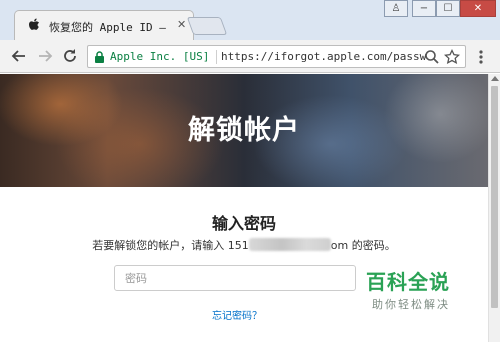  Describe the element at coordinates (34, 24) in the screenshot. I see `apple-logo-icon` at that location.